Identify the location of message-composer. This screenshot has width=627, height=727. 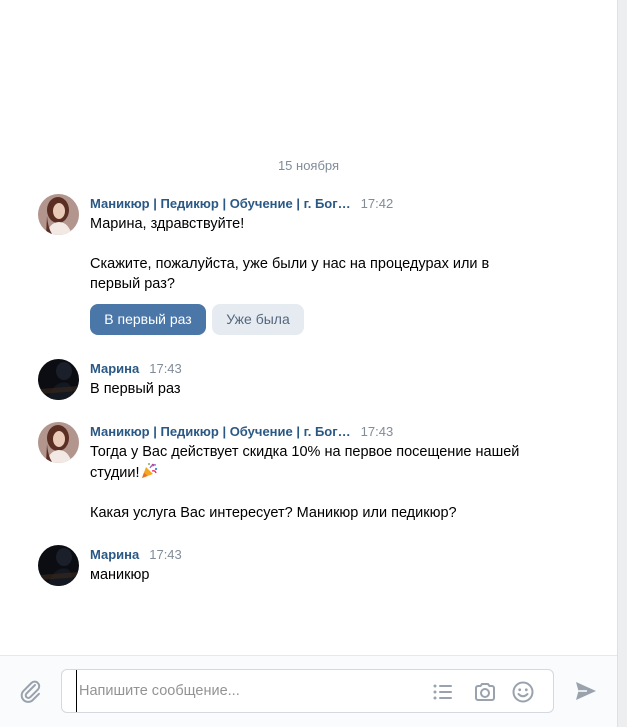
(308, 691).